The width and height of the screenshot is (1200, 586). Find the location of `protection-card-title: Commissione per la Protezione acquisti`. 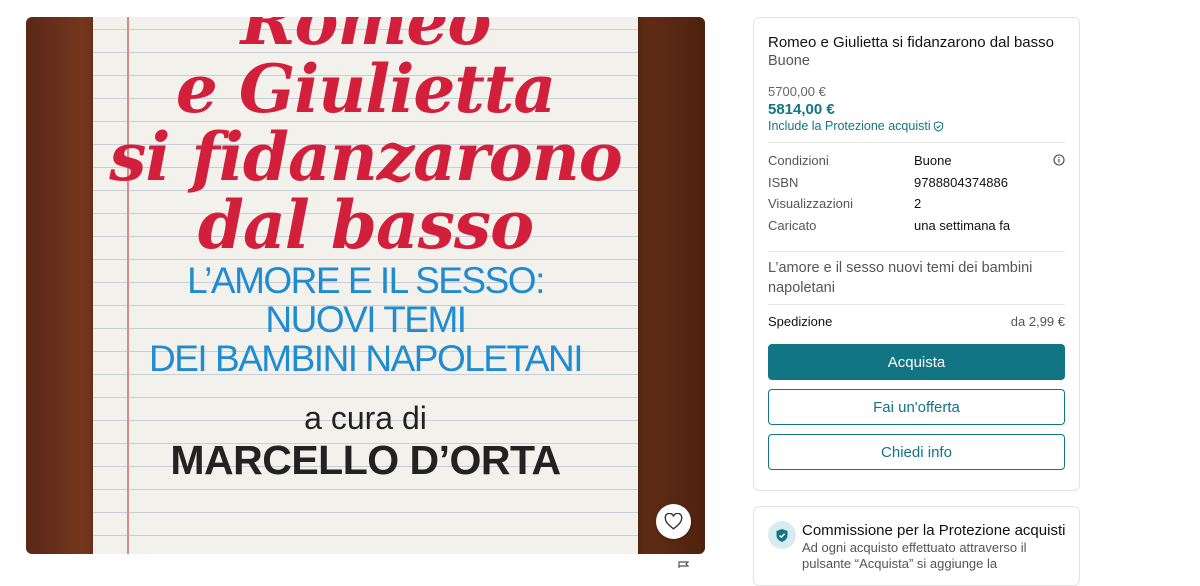

protection-card-title: Commissione per la Protezione acquisti is located at coordinates (934, 530).